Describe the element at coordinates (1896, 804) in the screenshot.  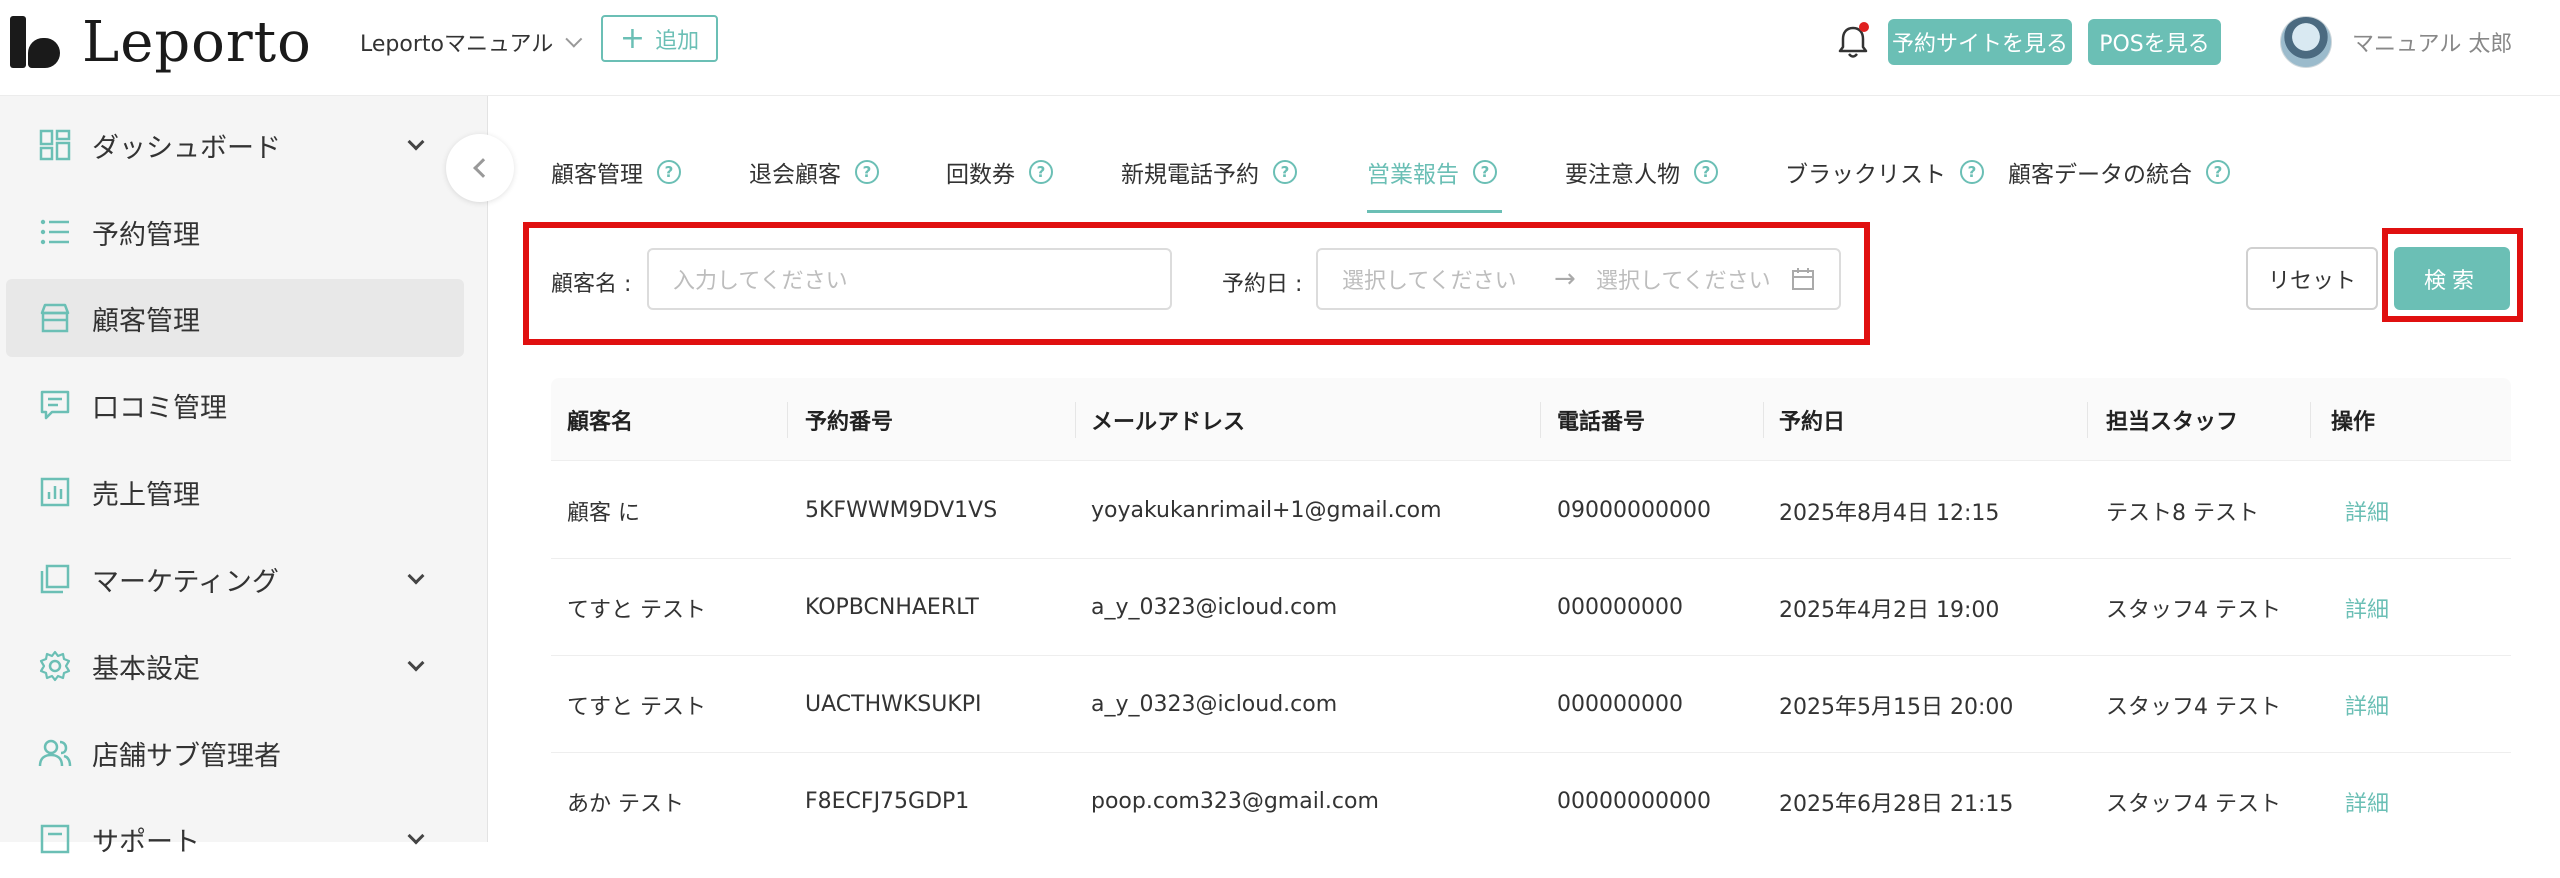
I see `cell-reservation-date: 2025年6月28日 21:15` at that location.